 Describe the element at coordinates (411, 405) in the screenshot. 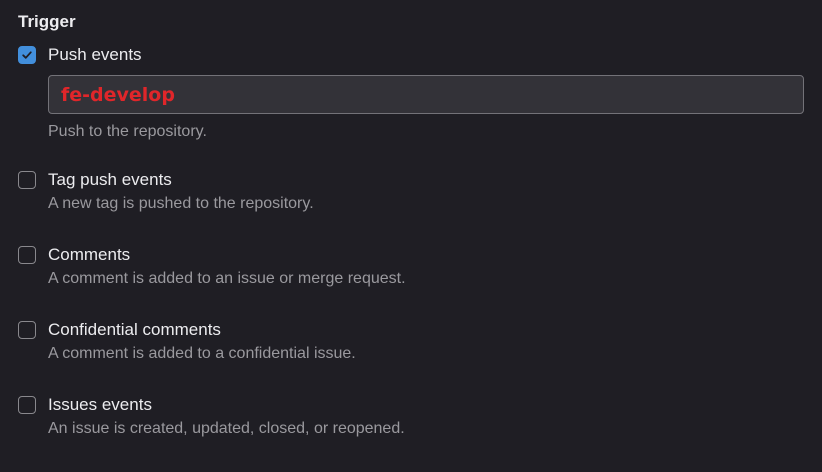

I see `trigger-row-issues-events: Issues events` at that location.